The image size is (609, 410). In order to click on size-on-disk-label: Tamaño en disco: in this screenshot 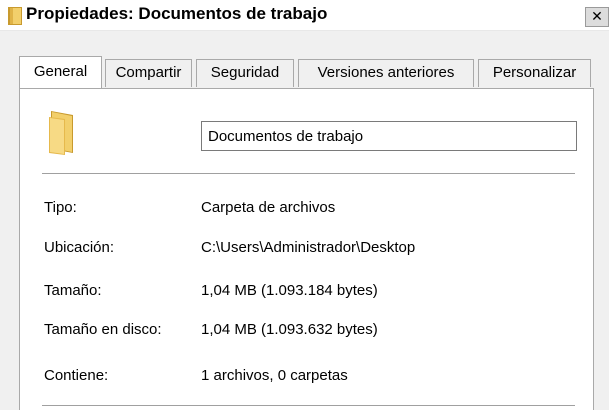, I will do `click(103, 329)`.